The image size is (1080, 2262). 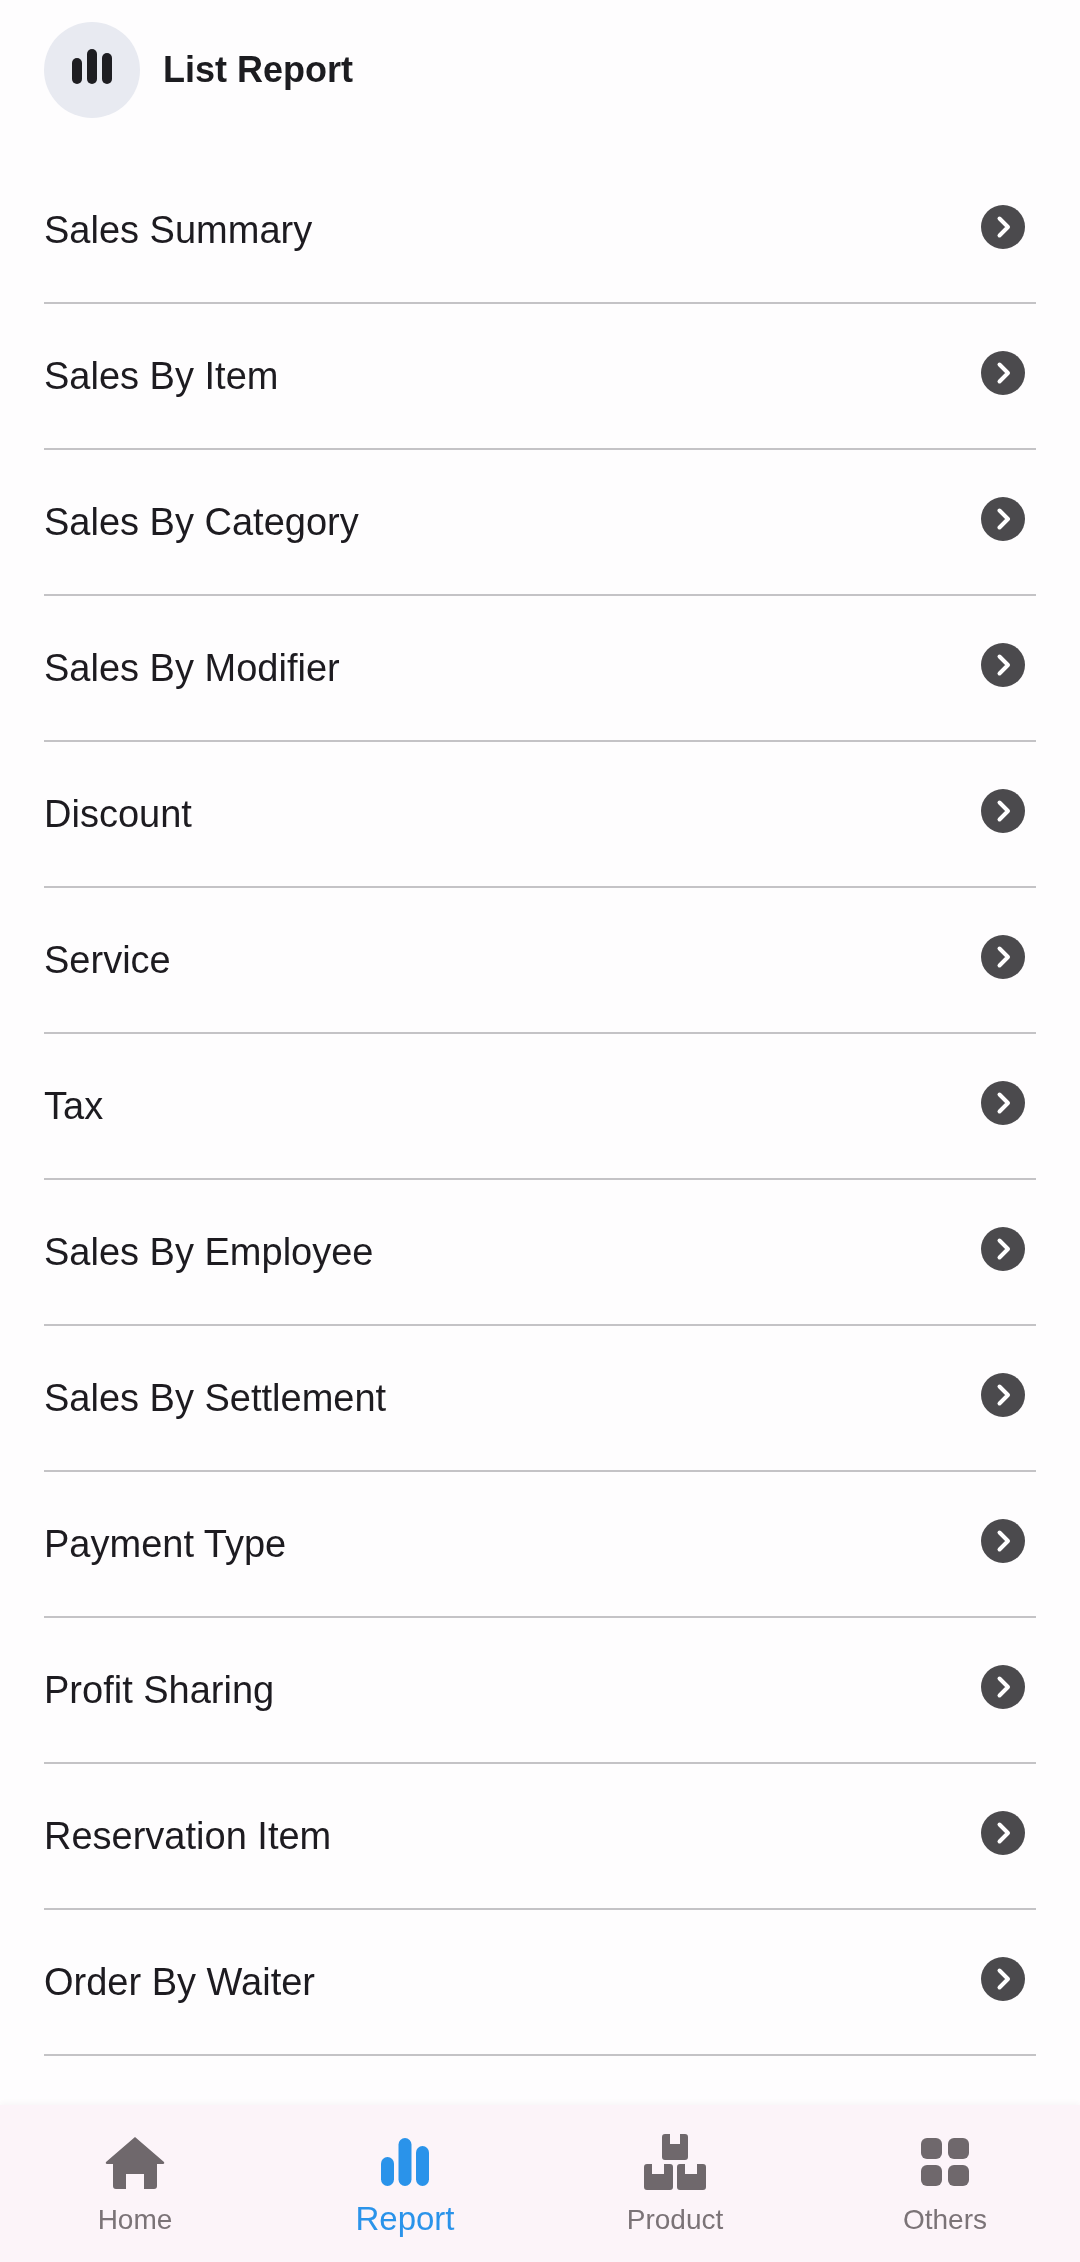 I want to click on boxes-icon, so click(x=675, y=2162).